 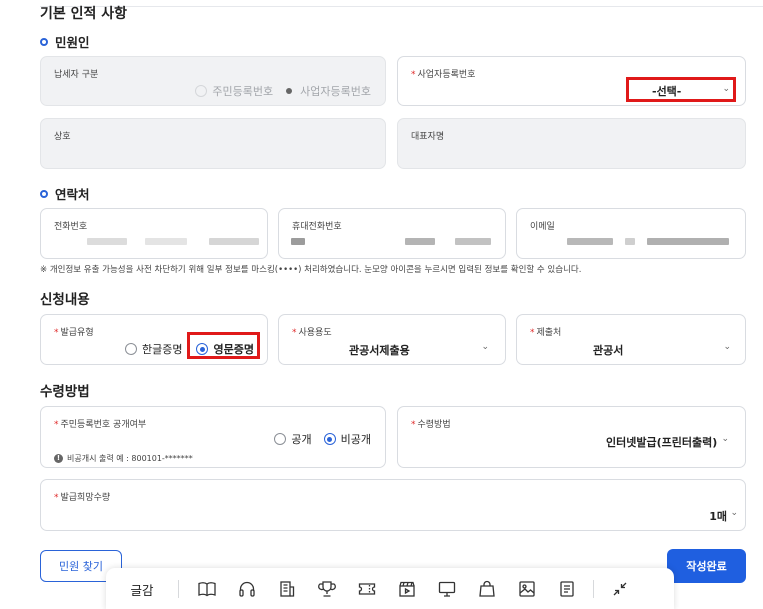 What do you see at coordinates (154, 233) in the screenshot?
I see `phone-field: 전화번호` at bounding box center [154, 233].